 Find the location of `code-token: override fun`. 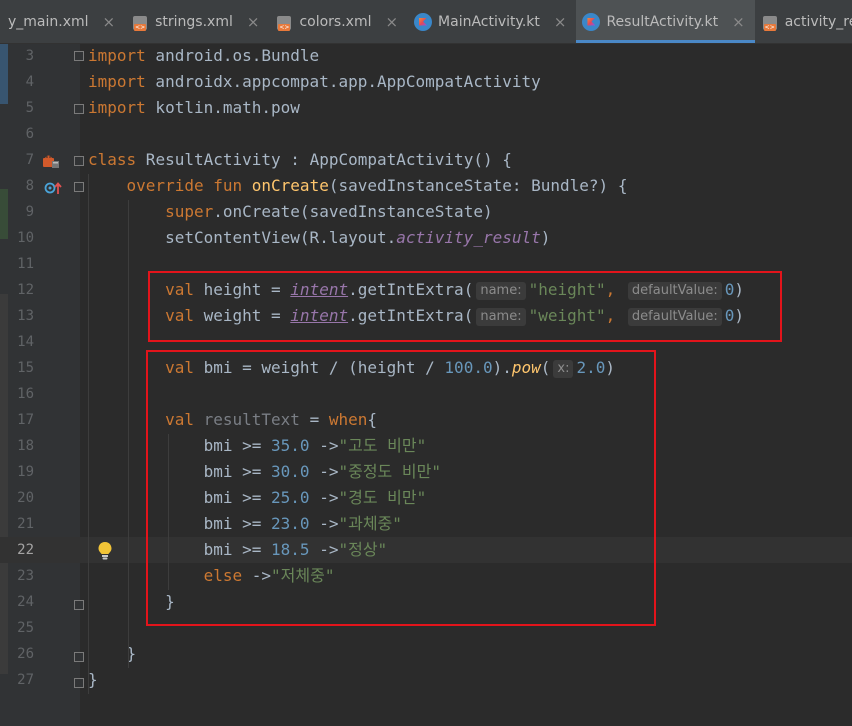

code-token: override fun is located at coordinates (189, 185).